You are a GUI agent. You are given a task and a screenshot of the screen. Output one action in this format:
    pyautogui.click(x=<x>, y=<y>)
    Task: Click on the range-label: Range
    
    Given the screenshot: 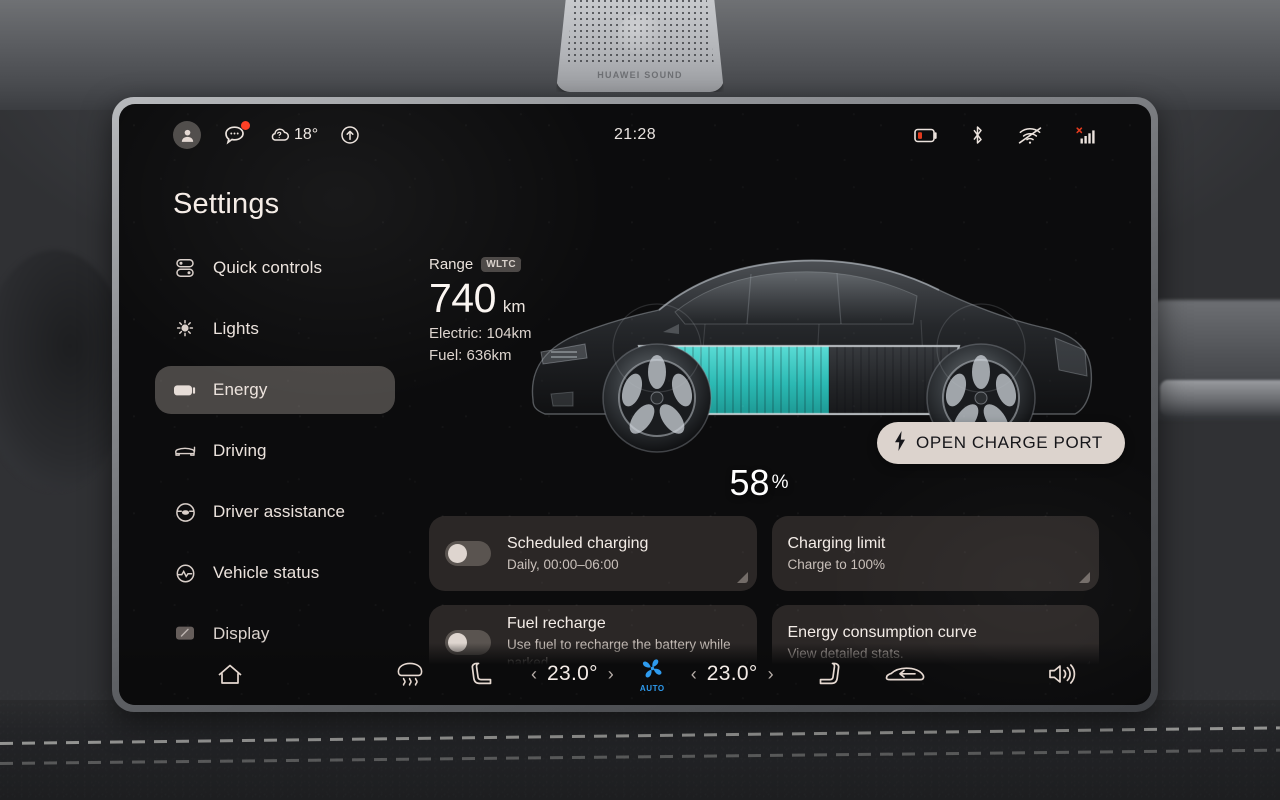 What is the action you would take?
    pyautogui.click(x=451, y=264)
    